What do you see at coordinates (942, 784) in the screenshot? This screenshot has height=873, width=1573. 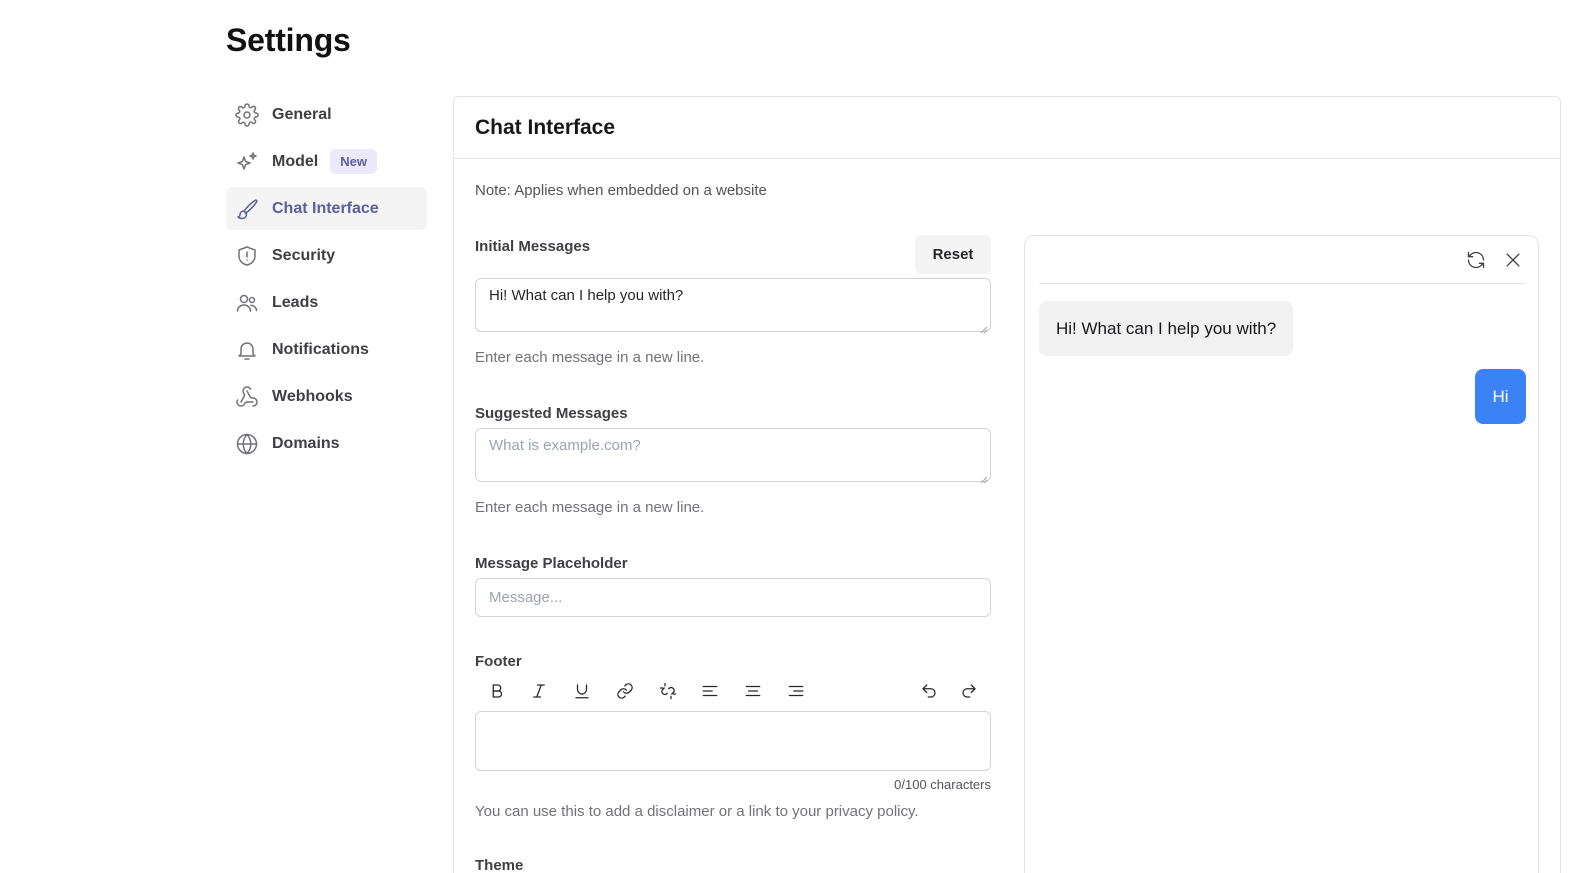 I see `footer-char-count: 0/100 characters` at bounding box center [942, 784].